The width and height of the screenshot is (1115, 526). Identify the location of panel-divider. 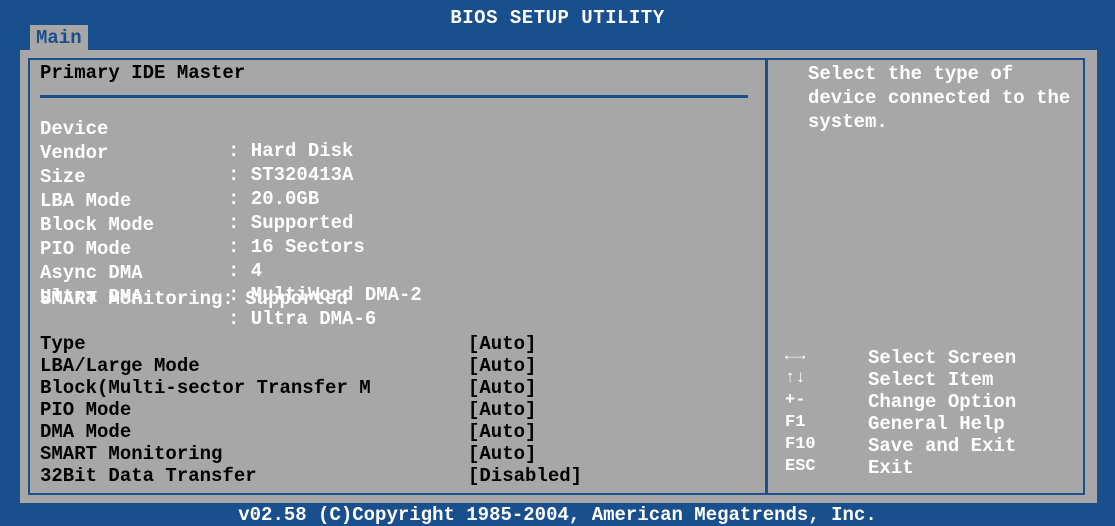
(766, 276).